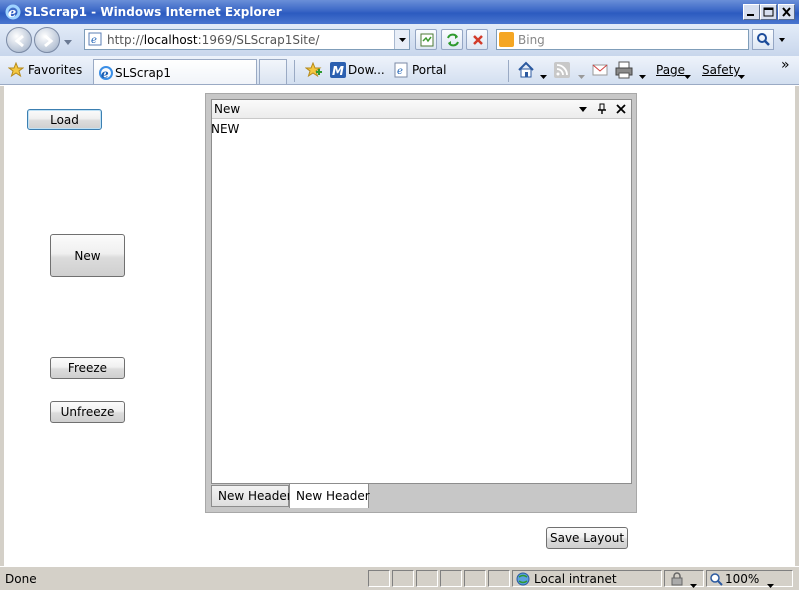 Image resolution: width=799 pixels, height=591 pixels. I want to click on close-pane-icon, so click(621, 109).